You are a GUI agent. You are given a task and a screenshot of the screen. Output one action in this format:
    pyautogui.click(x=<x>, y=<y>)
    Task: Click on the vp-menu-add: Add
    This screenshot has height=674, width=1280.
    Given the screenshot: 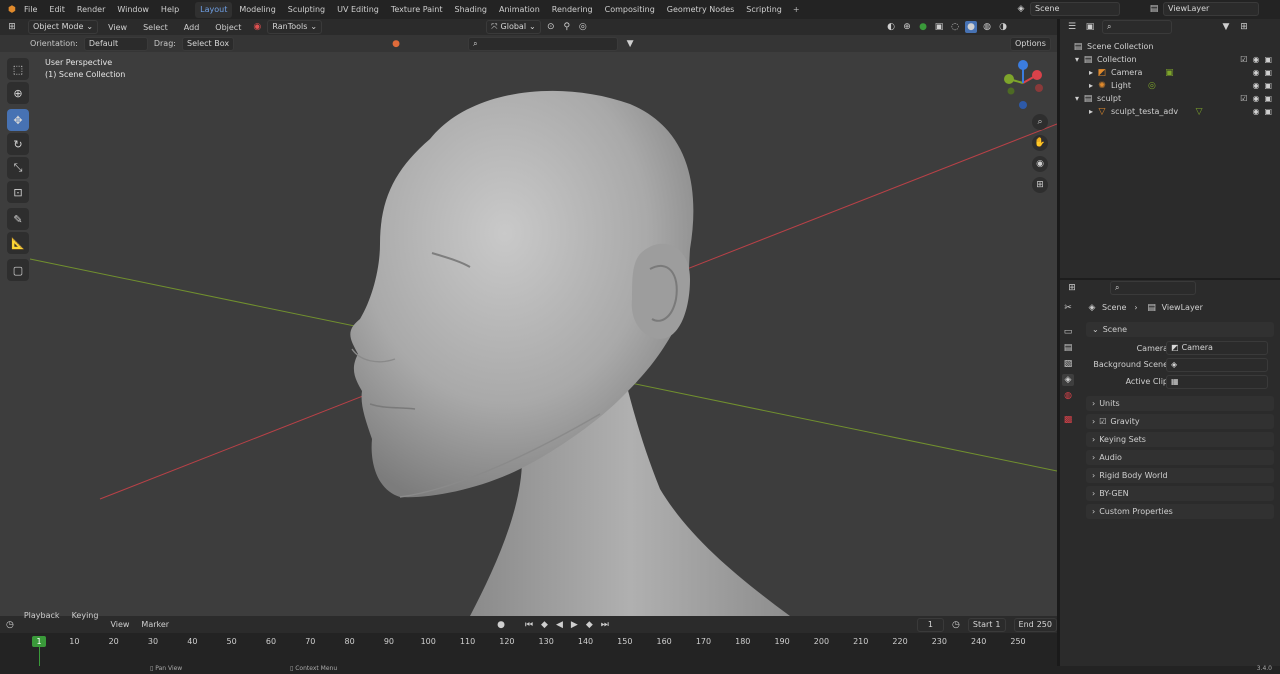 What is the action you would take?
    pyautogui.click(x=192, y=28)
    